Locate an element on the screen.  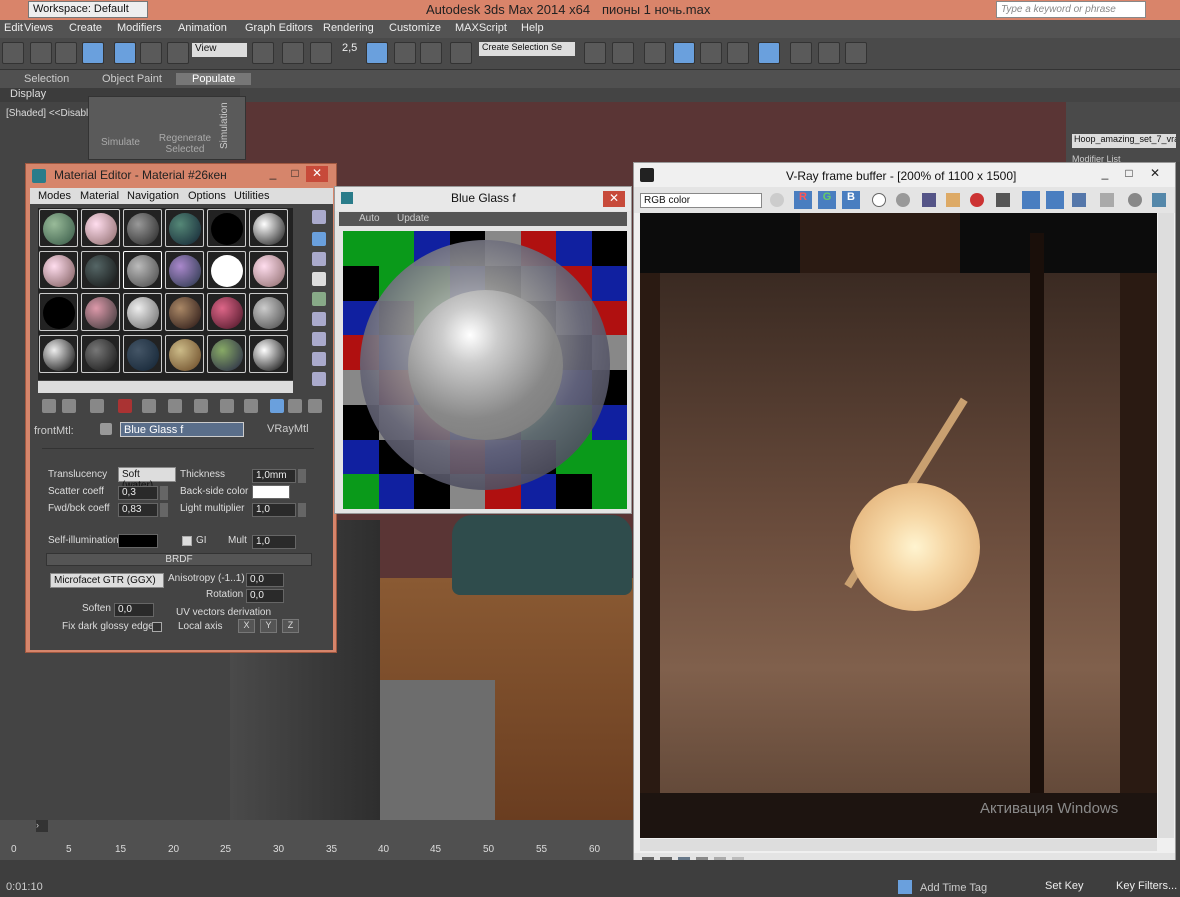
ribbon-tab-populate: Populate is located at coordinates (214, 79).